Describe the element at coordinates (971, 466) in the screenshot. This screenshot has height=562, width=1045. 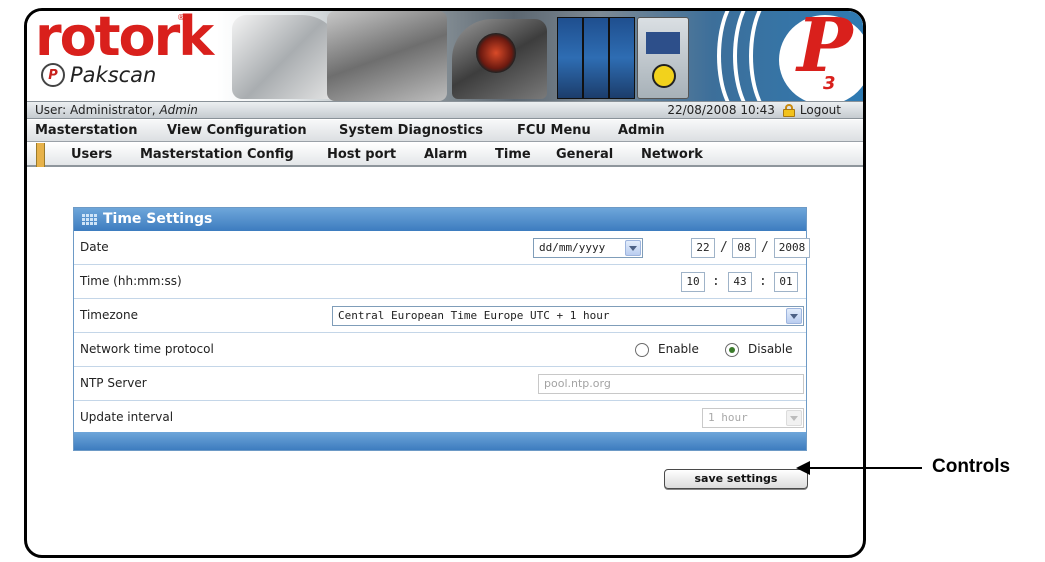
I see `controls-callout: Controls` at that location.